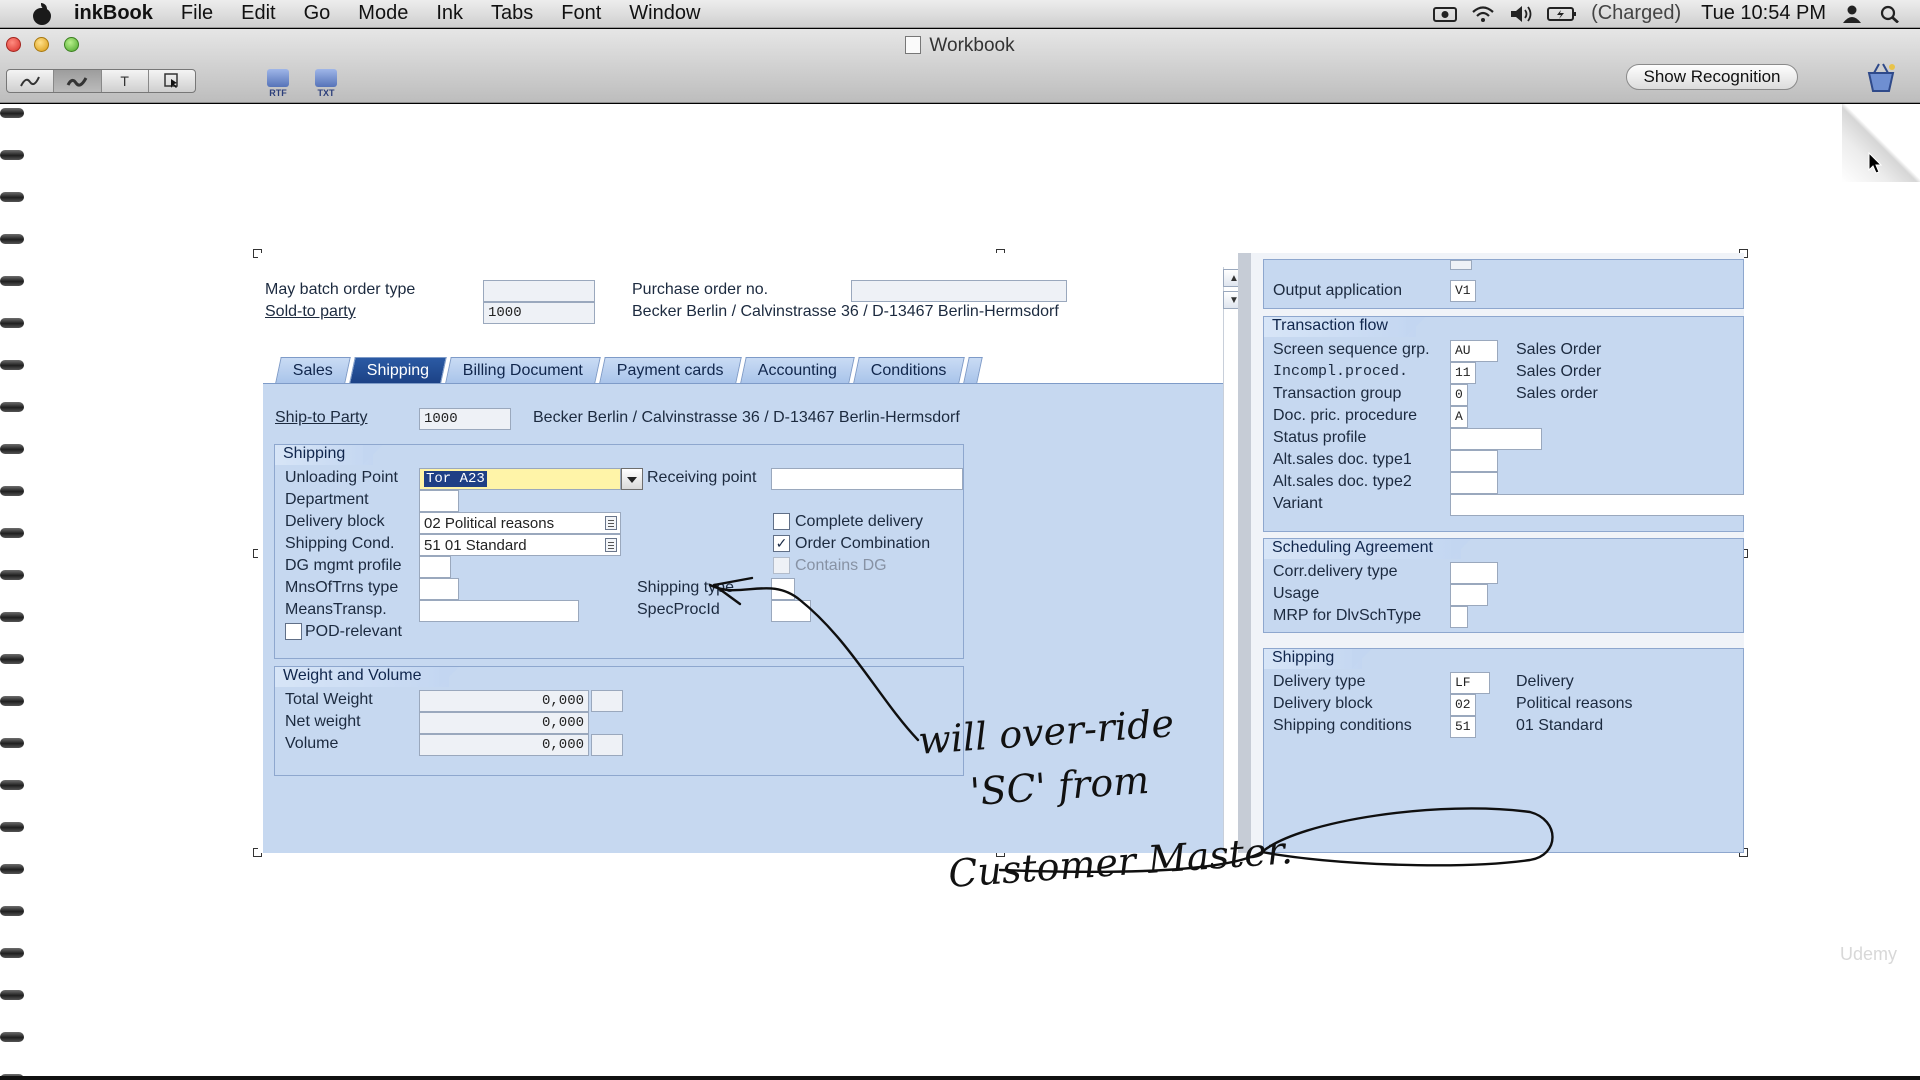 The width and height of the screenshot is (1920, 1080). Describe the element at coordinates (398, 370) in the screenshot. I see `tab-shipping: Shipping` at that location.